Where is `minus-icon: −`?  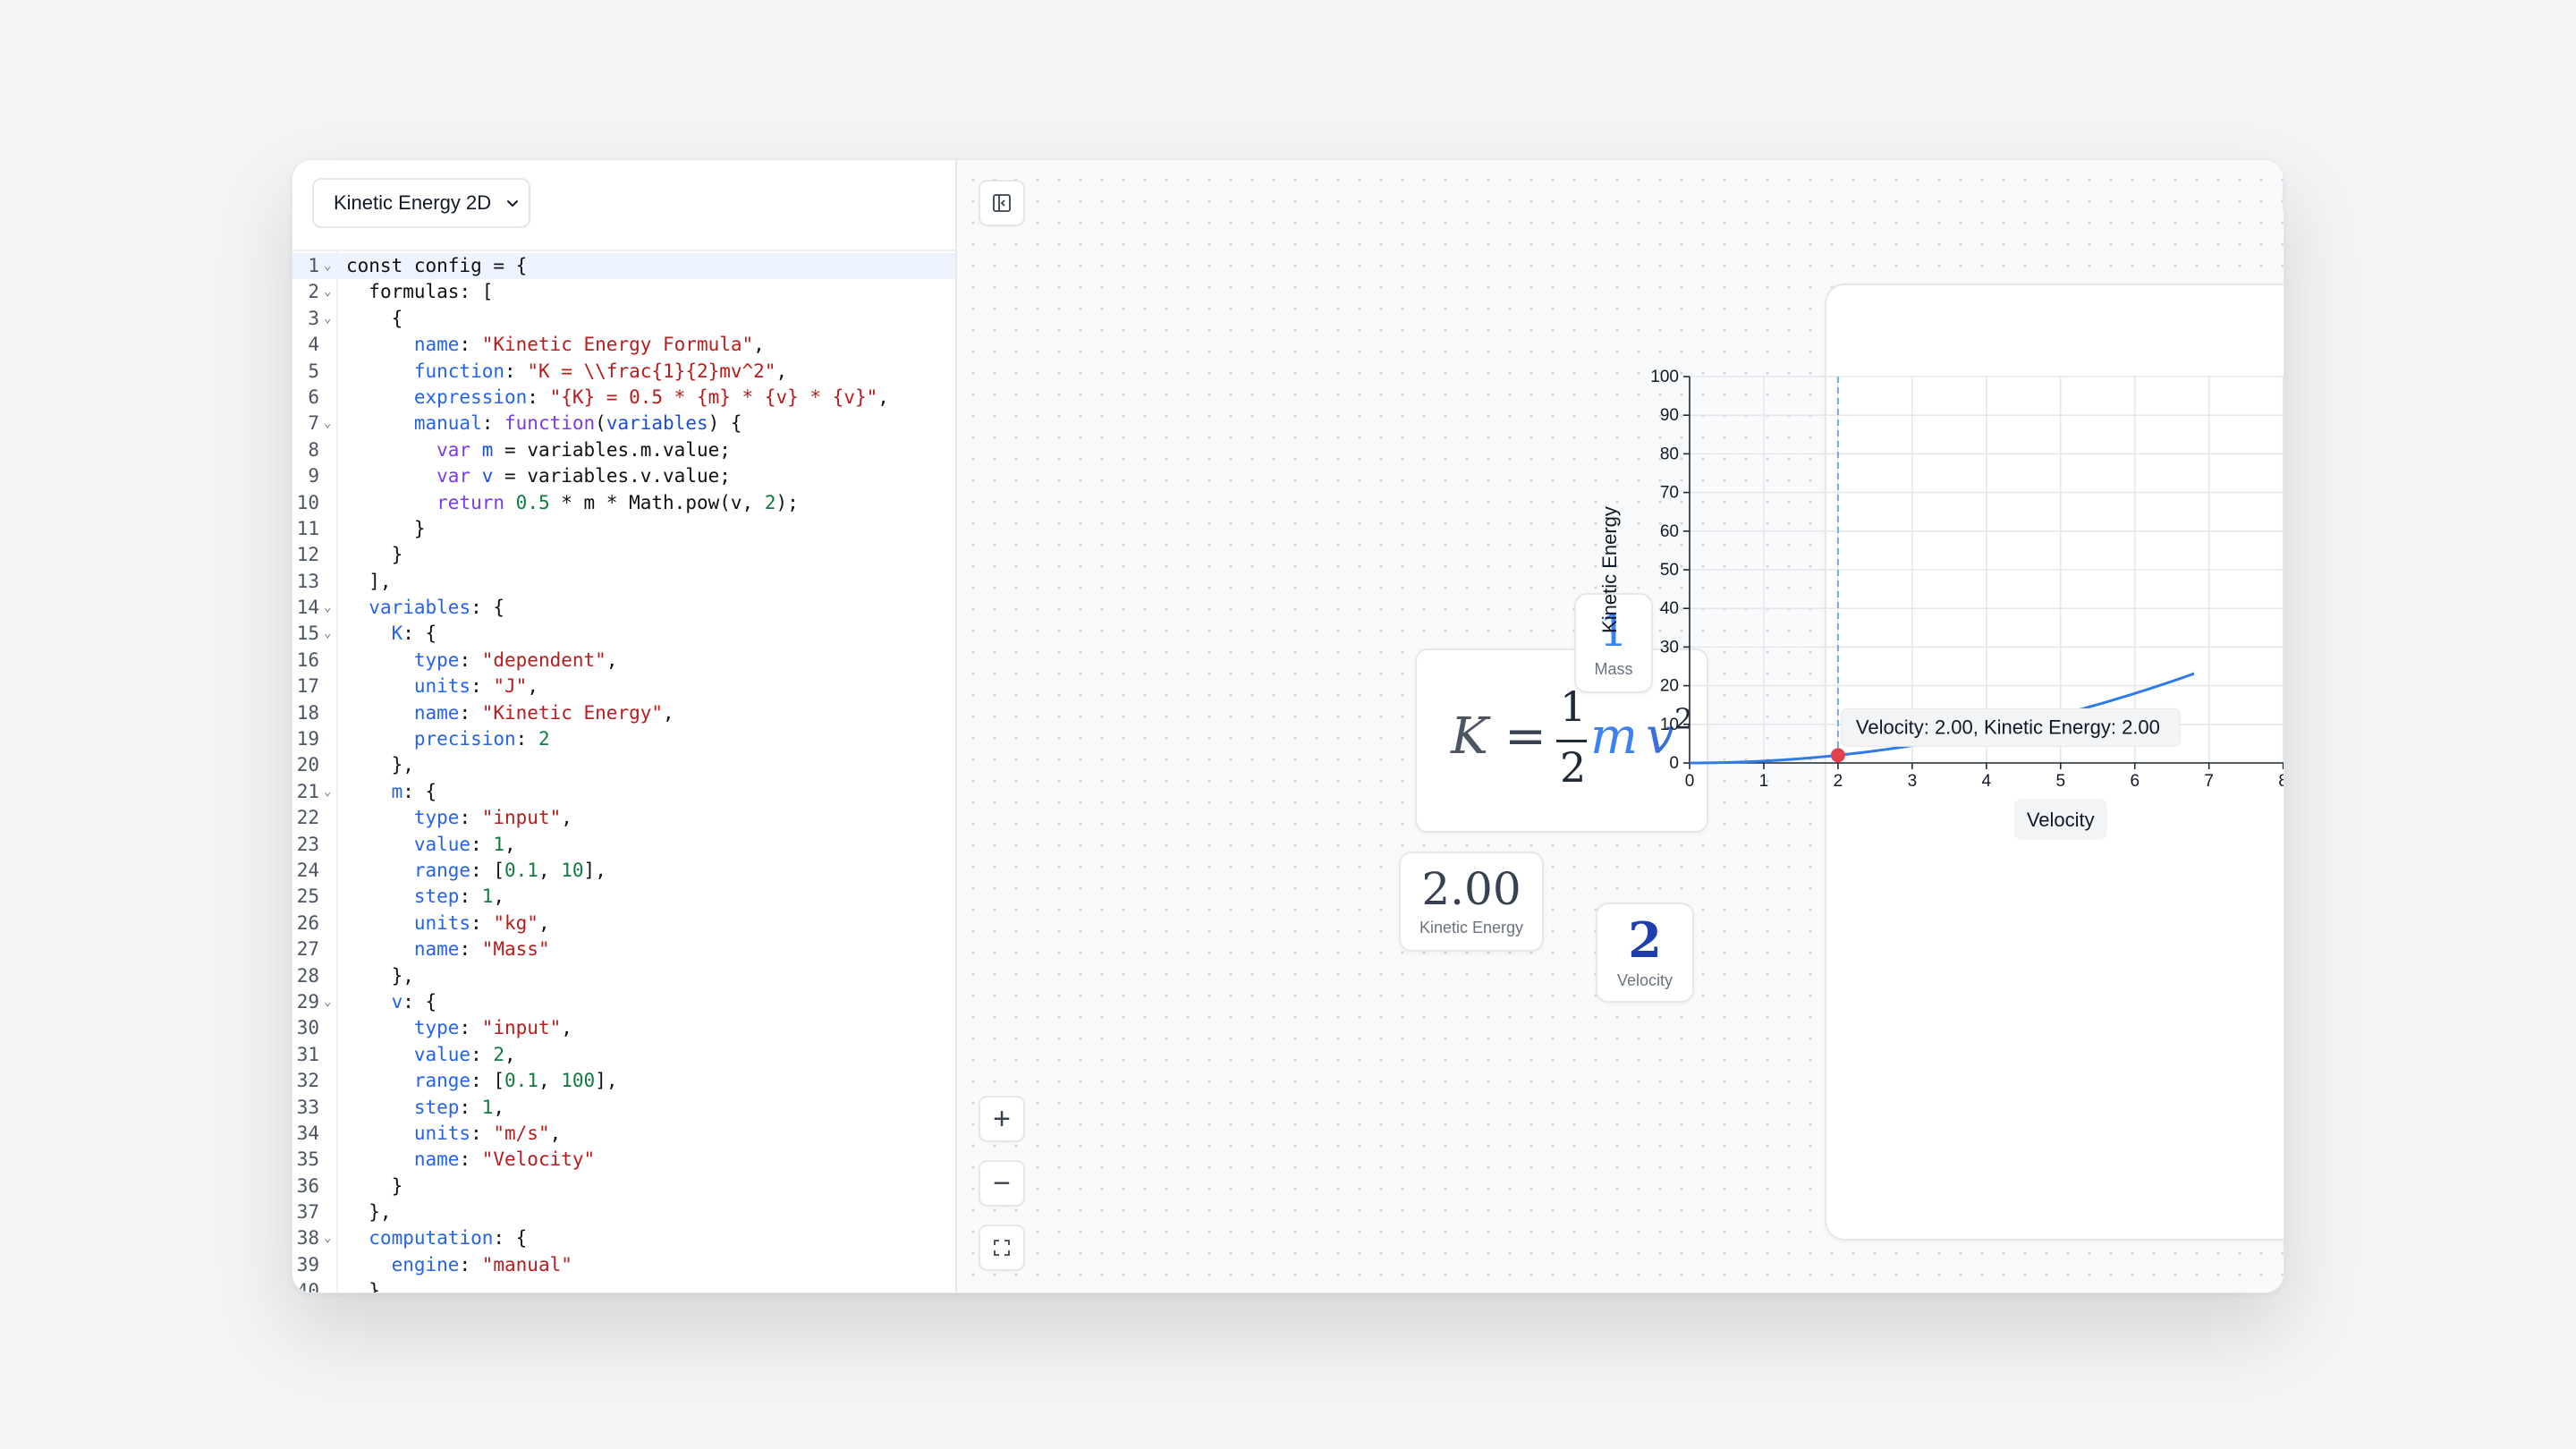 minus-icon: − is located at coordinates (1002, 1183).